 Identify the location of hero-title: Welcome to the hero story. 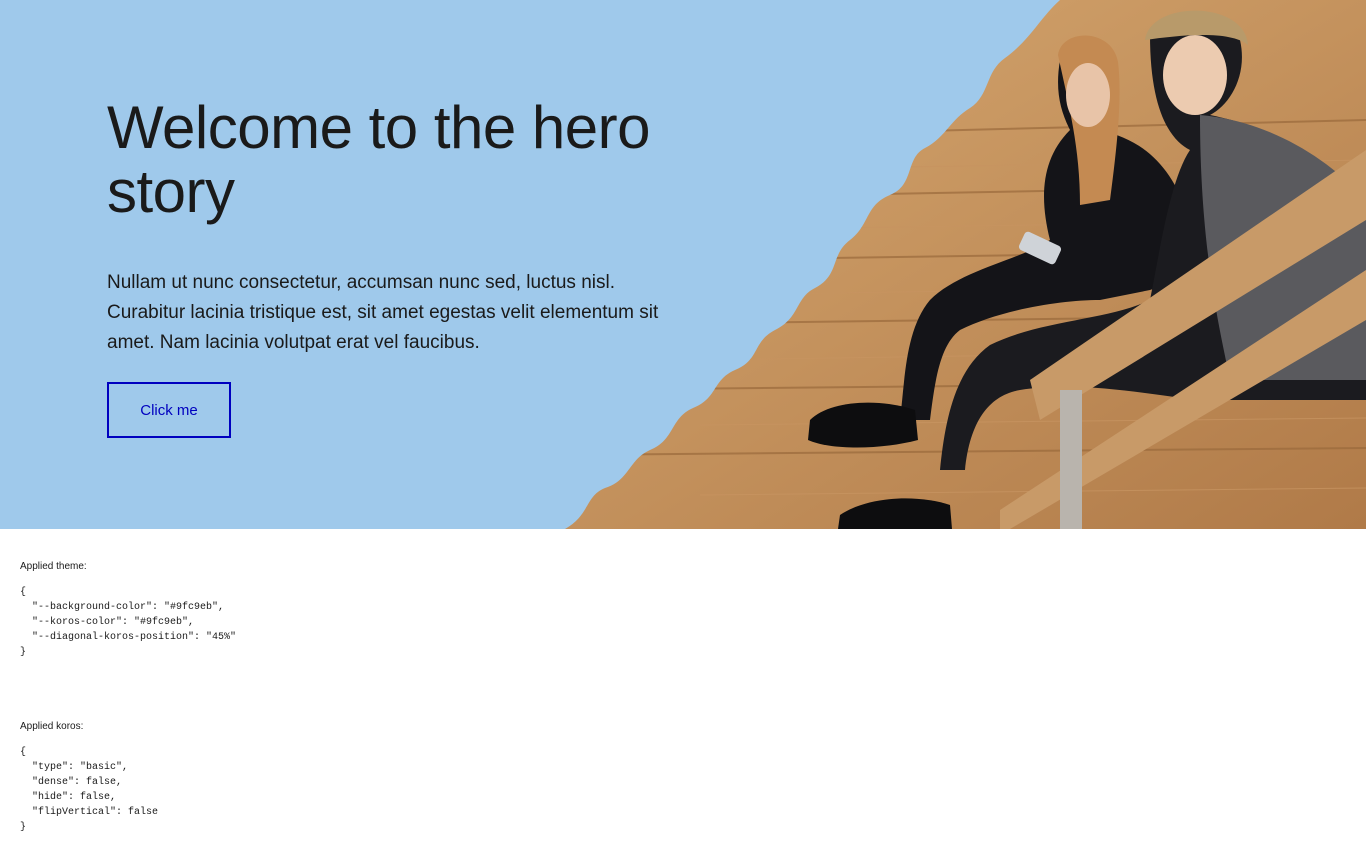
(379, 159).